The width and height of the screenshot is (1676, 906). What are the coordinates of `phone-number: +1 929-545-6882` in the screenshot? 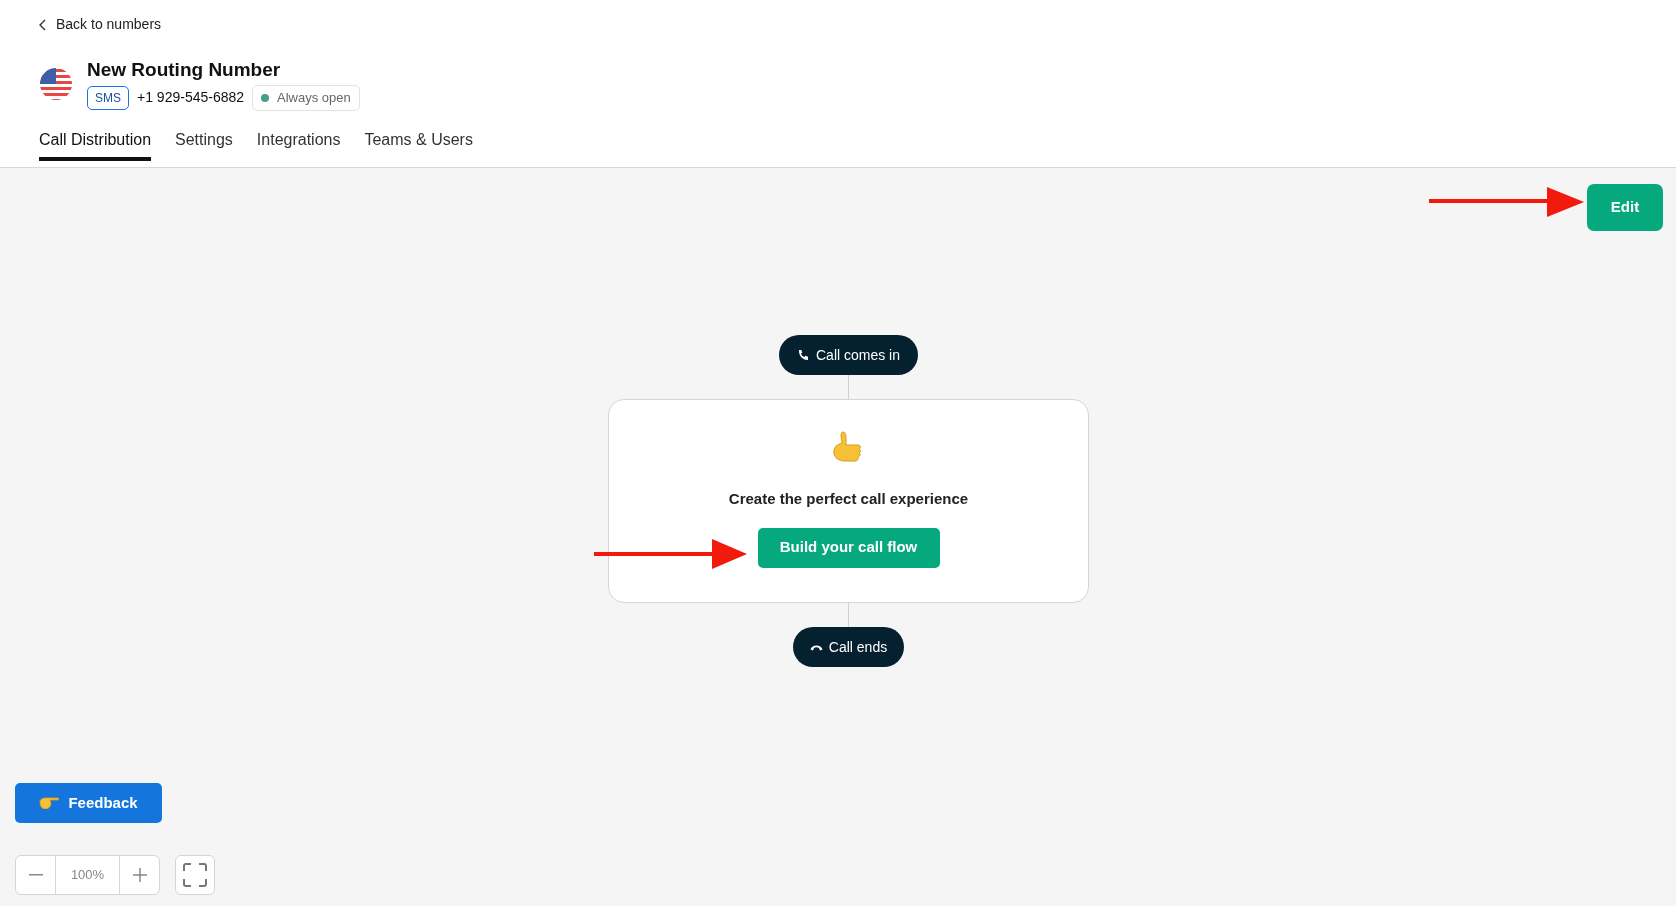 It's located at (191, 98).